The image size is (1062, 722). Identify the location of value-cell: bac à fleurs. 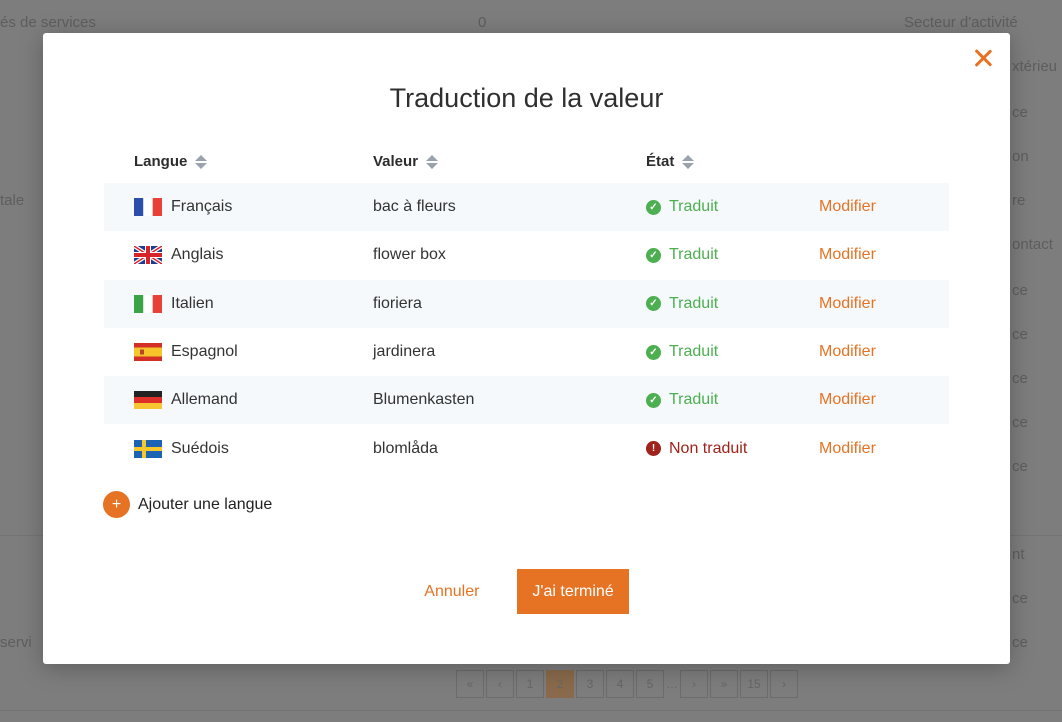
(414, 207).